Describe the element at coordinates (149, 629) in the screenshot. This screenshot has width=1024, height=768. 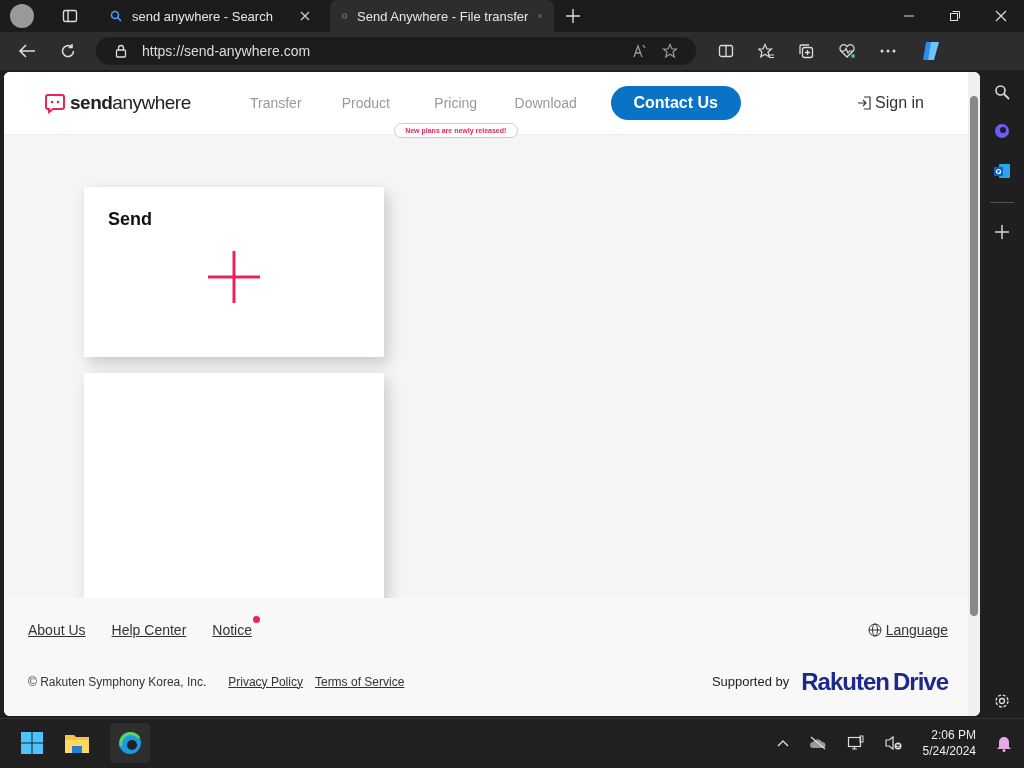
I see `footer-link: Help Center` at that location.